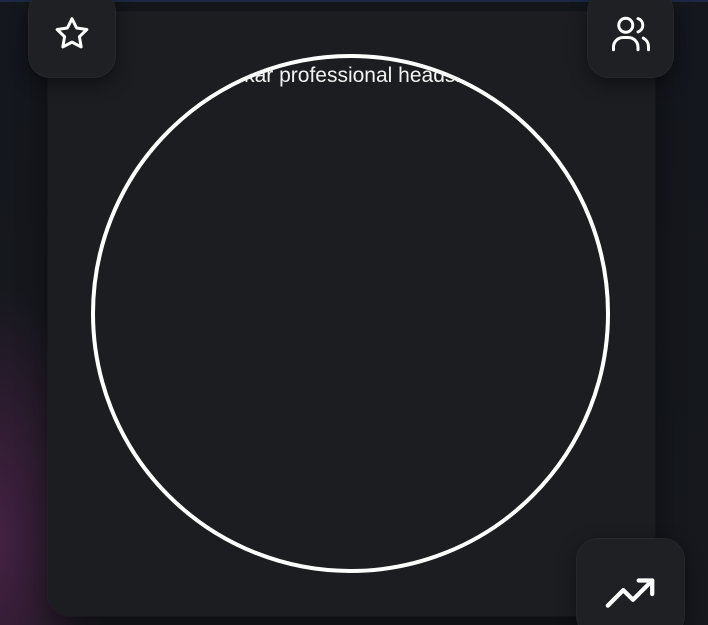 This screenshot has height=625, width=708. I want to click on people-button, so click(630, 39).